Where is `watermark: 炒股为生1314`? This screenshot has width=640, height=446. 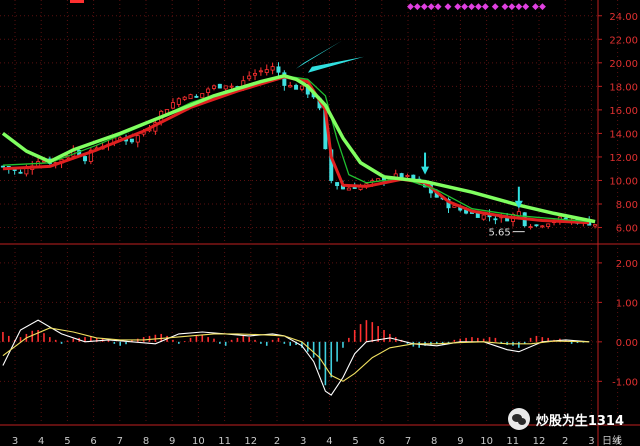
watermark: 炒股为生1314 is located at coordinates (565, 419).